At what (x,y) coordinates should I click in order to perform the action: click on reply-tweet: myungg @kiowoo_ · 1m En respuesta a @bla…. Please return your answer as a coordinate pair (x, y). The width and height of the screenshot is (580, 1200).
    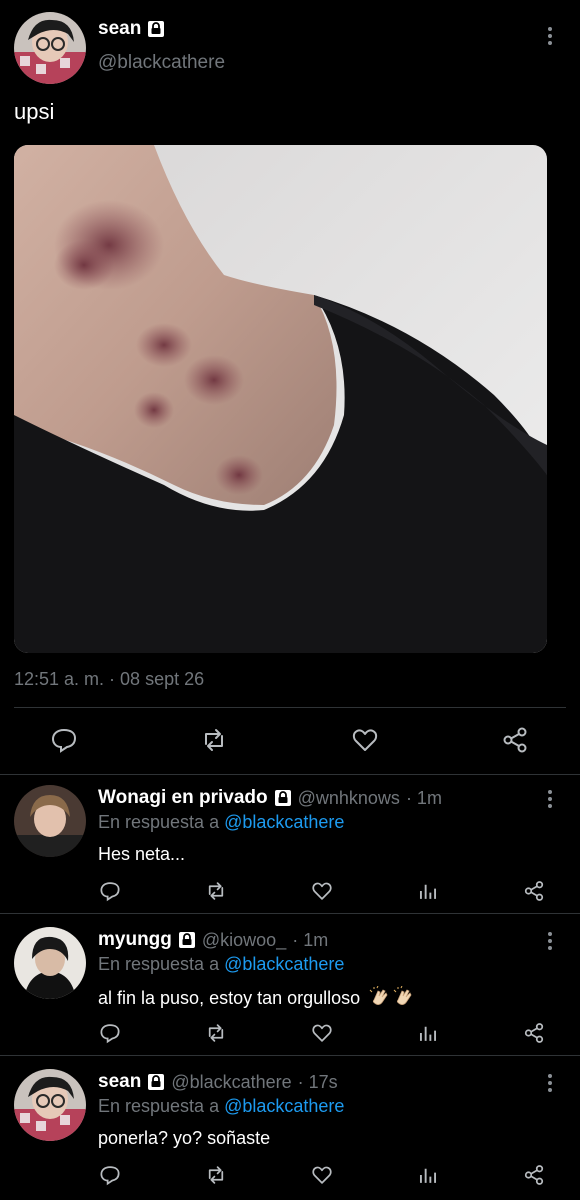
    Looking at the image, I should click on (290, 985).